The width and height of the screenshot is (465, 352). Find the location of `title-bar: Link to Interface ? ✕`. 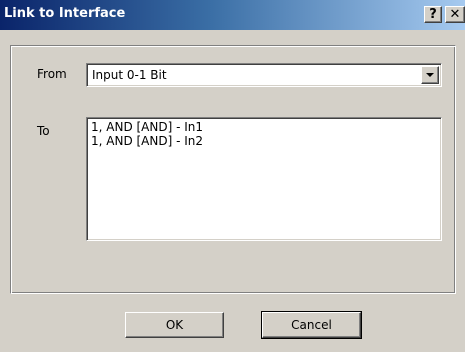

title-bar: Link to Interface ? ✕ is located at coordinates (232, 15).